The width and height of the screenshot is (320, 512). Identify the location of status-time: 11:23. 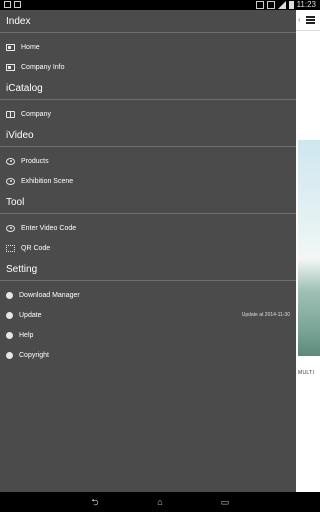
(306, 4).